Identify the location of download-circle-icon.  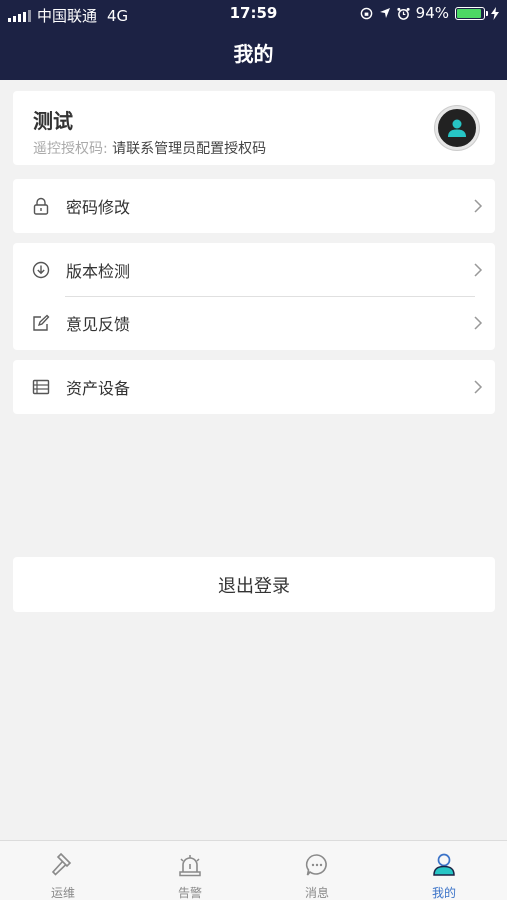
(41, 270).